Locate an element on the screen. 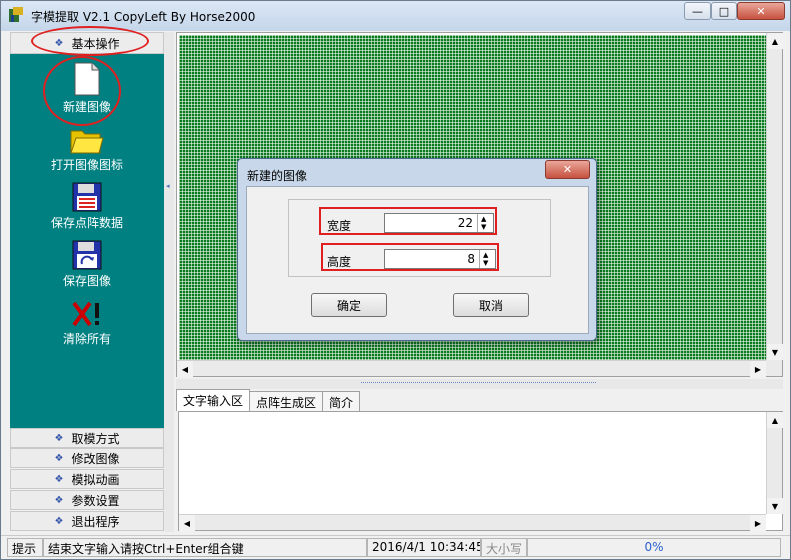  sidebar-item-animate: ❖ 模拟动画 is located at coordinates (87, 479).